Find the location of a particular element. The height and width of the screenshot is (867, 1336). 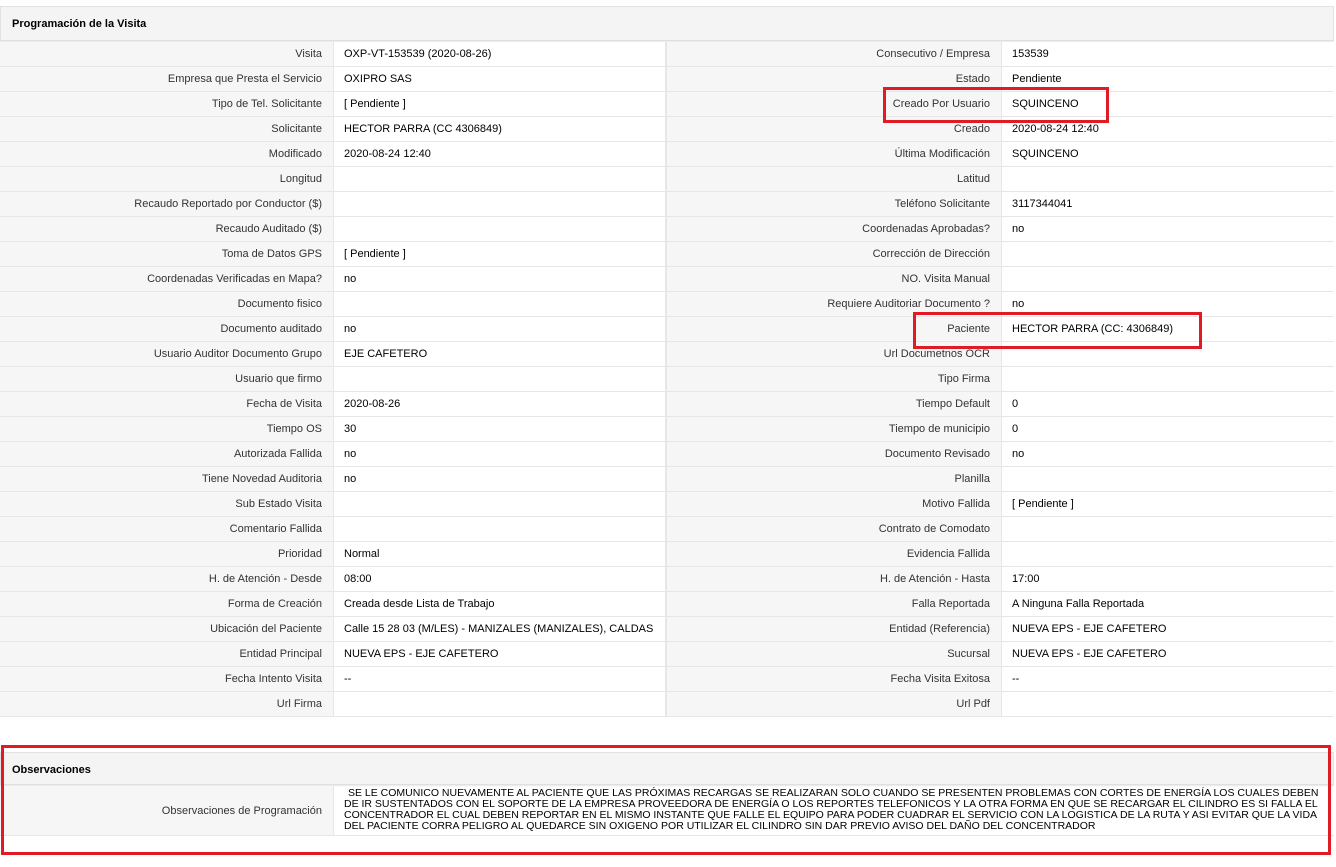

section-header-observaciones: Observaciones is located at coordinates (667, 769).